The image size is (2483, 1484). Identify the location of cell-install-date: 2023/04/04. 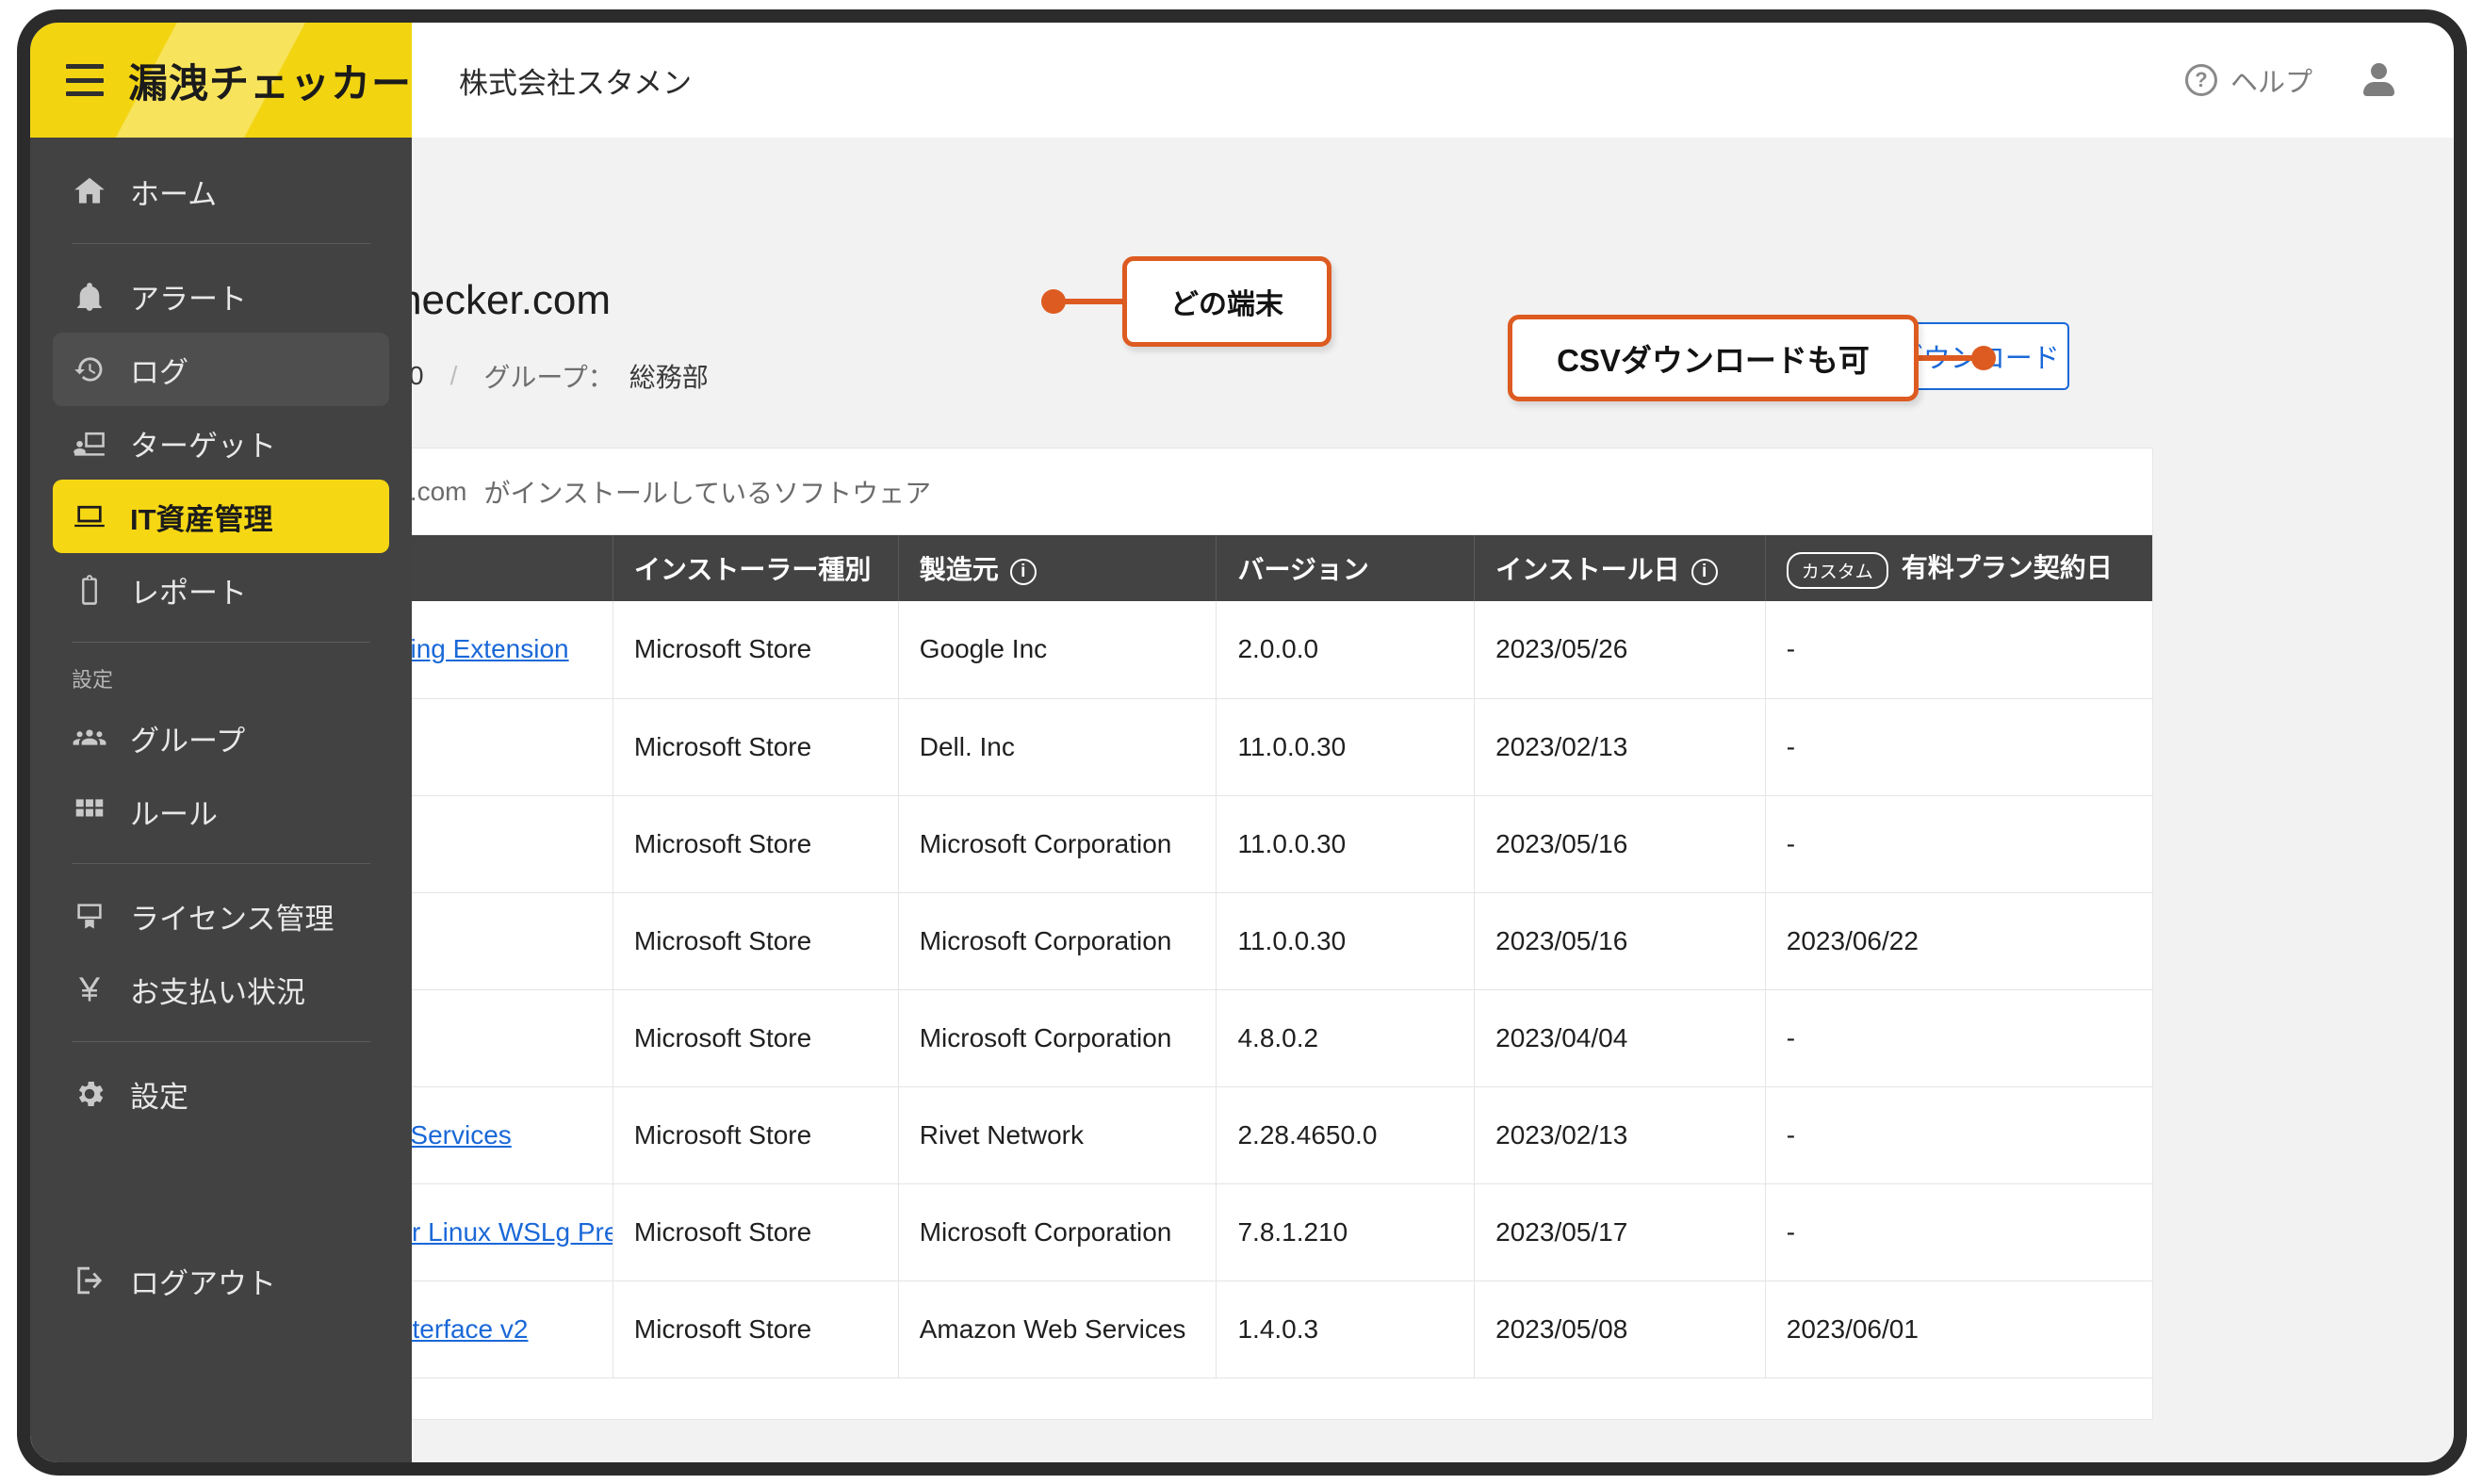
(1620, 1038).